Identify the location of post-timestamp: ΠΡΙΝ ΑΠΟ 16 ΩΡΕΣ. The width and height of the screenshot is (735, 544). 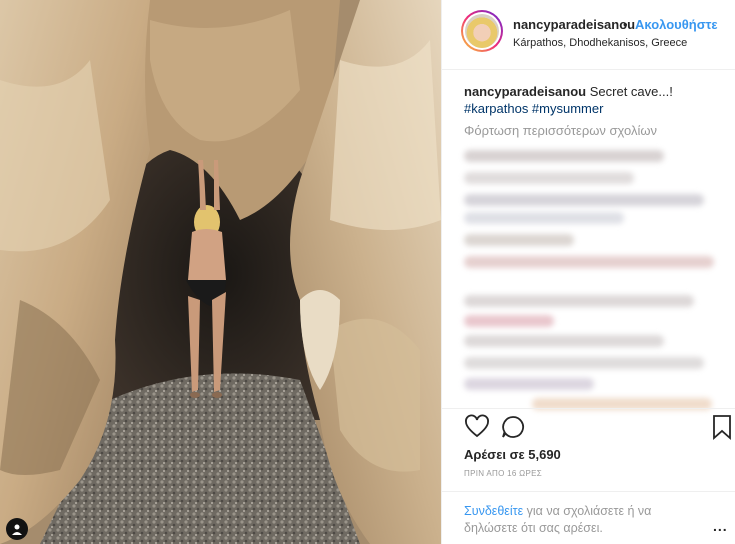
(503, 473).